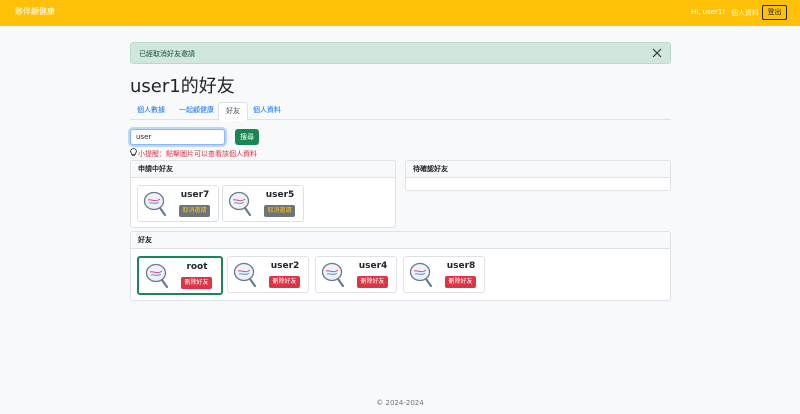  What do you see at coordinates (247, 137) in the screenshot?
I see `search-button: 搜尋` at bounding box center [247, 137].